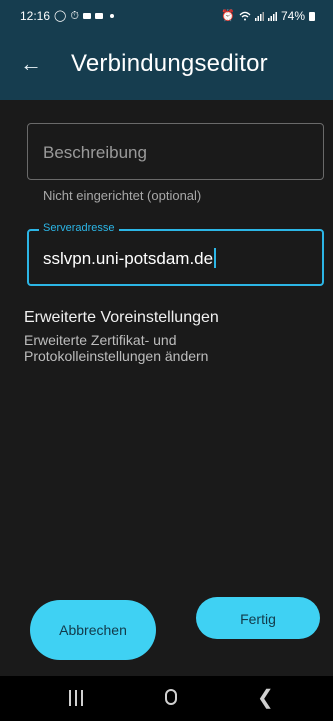 The image size is (333, 721). What do you see at coordinates (60, 16) in the screenshot?
I see `whatsapp-icon: ◯` at bounding box center [60, 16].